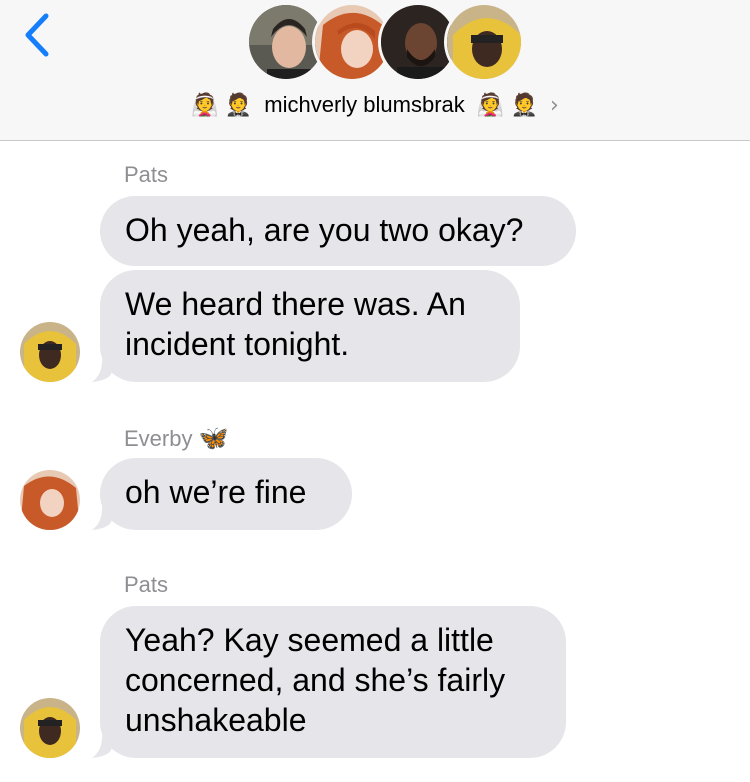  What do you see at coordinates (158, 438) in the screenshot?
I see `sender-name: Everby` at bounding box center [158, 438].